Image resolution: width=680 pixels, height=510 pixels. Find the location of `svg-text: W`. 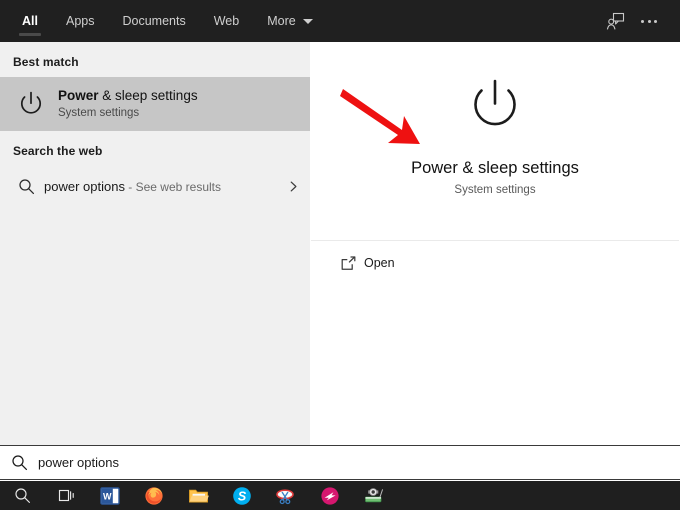

svg-text: W is located at coordinates (107, 496).